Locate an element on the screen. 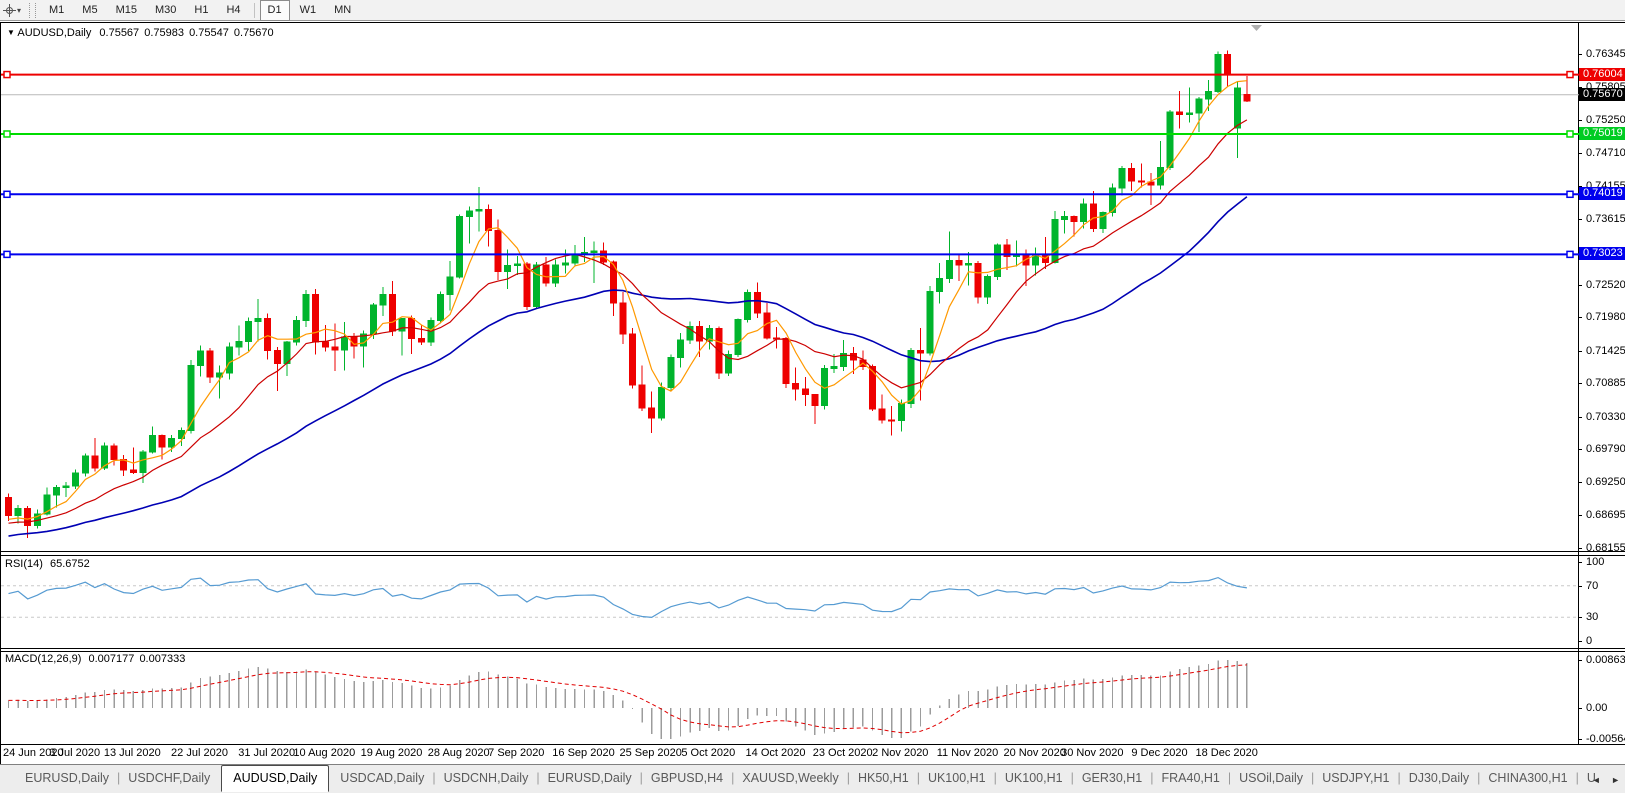 This screenshot has height=793, width=1625. timeframe-button-m30: M30 is located at coordinates (165, 10).